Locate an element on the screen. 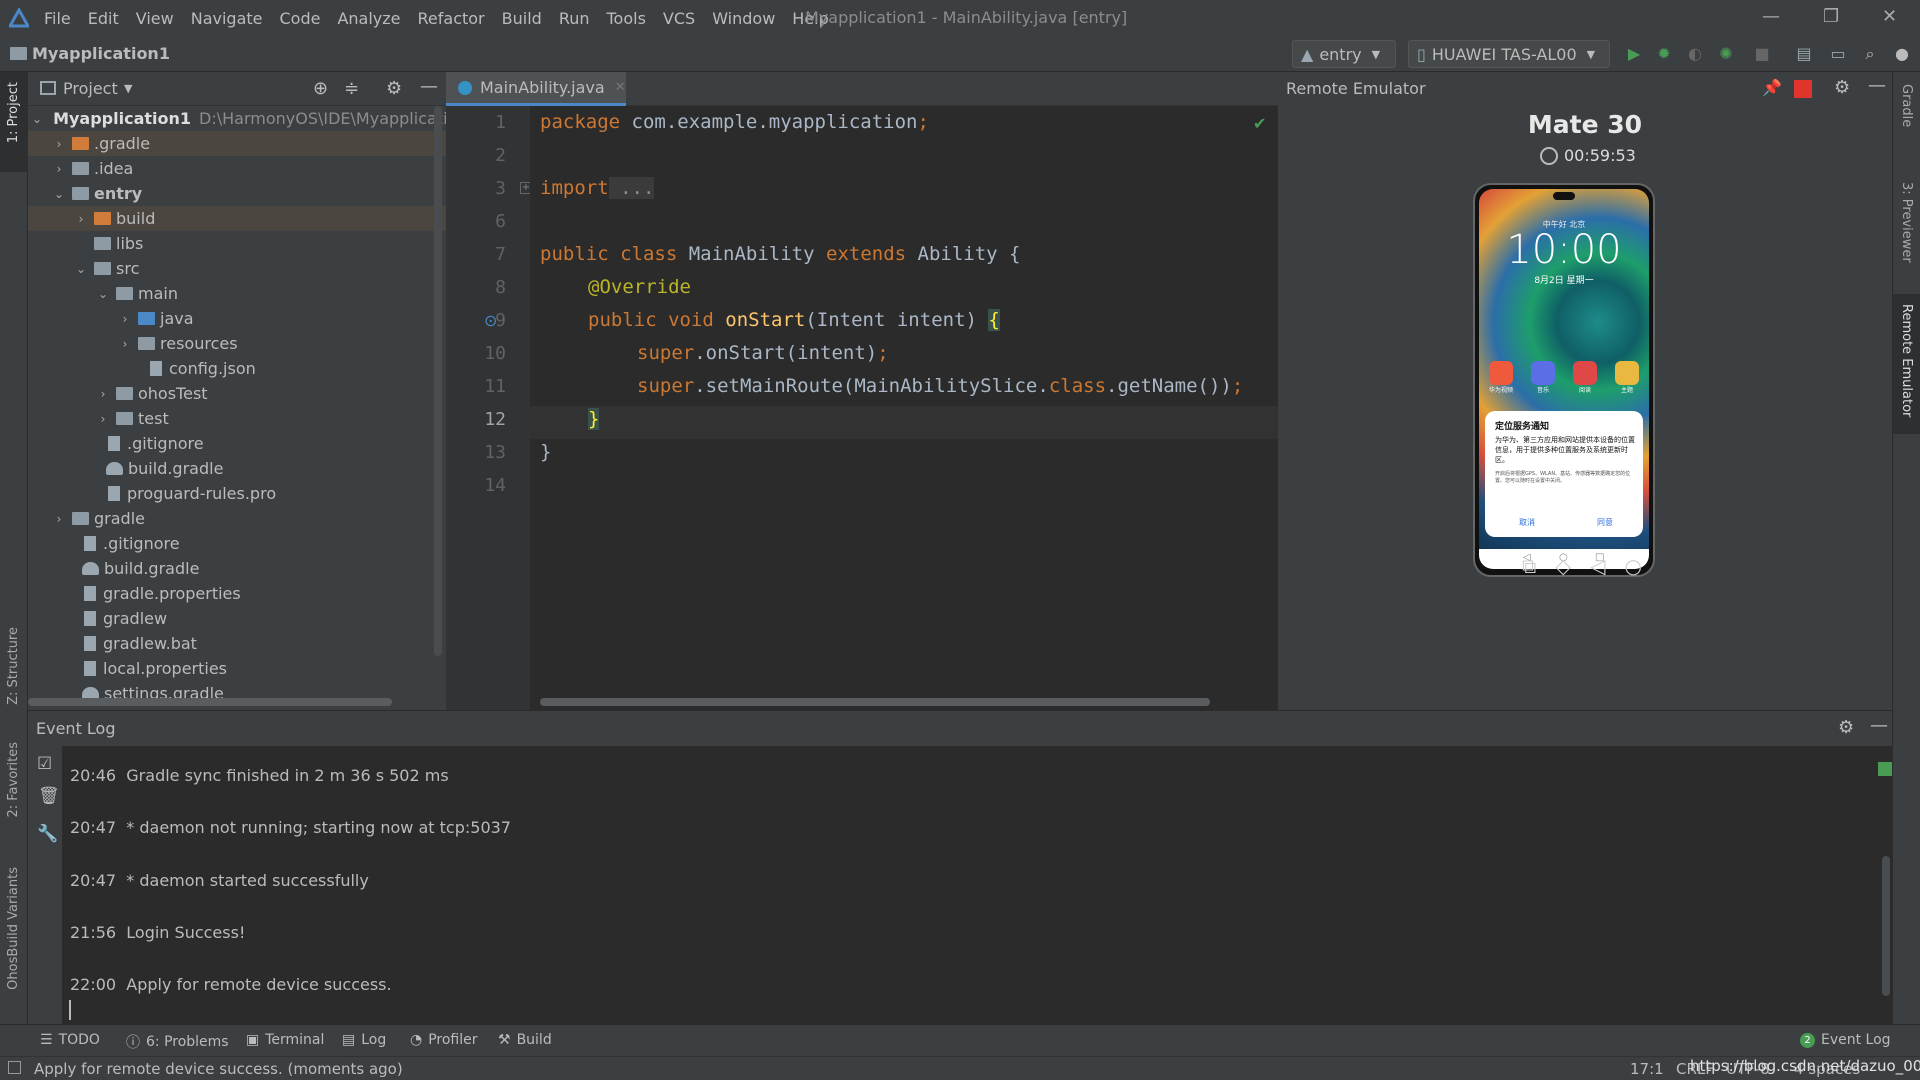  app-video: 华为视频 is located at coordinates (1501, 377).